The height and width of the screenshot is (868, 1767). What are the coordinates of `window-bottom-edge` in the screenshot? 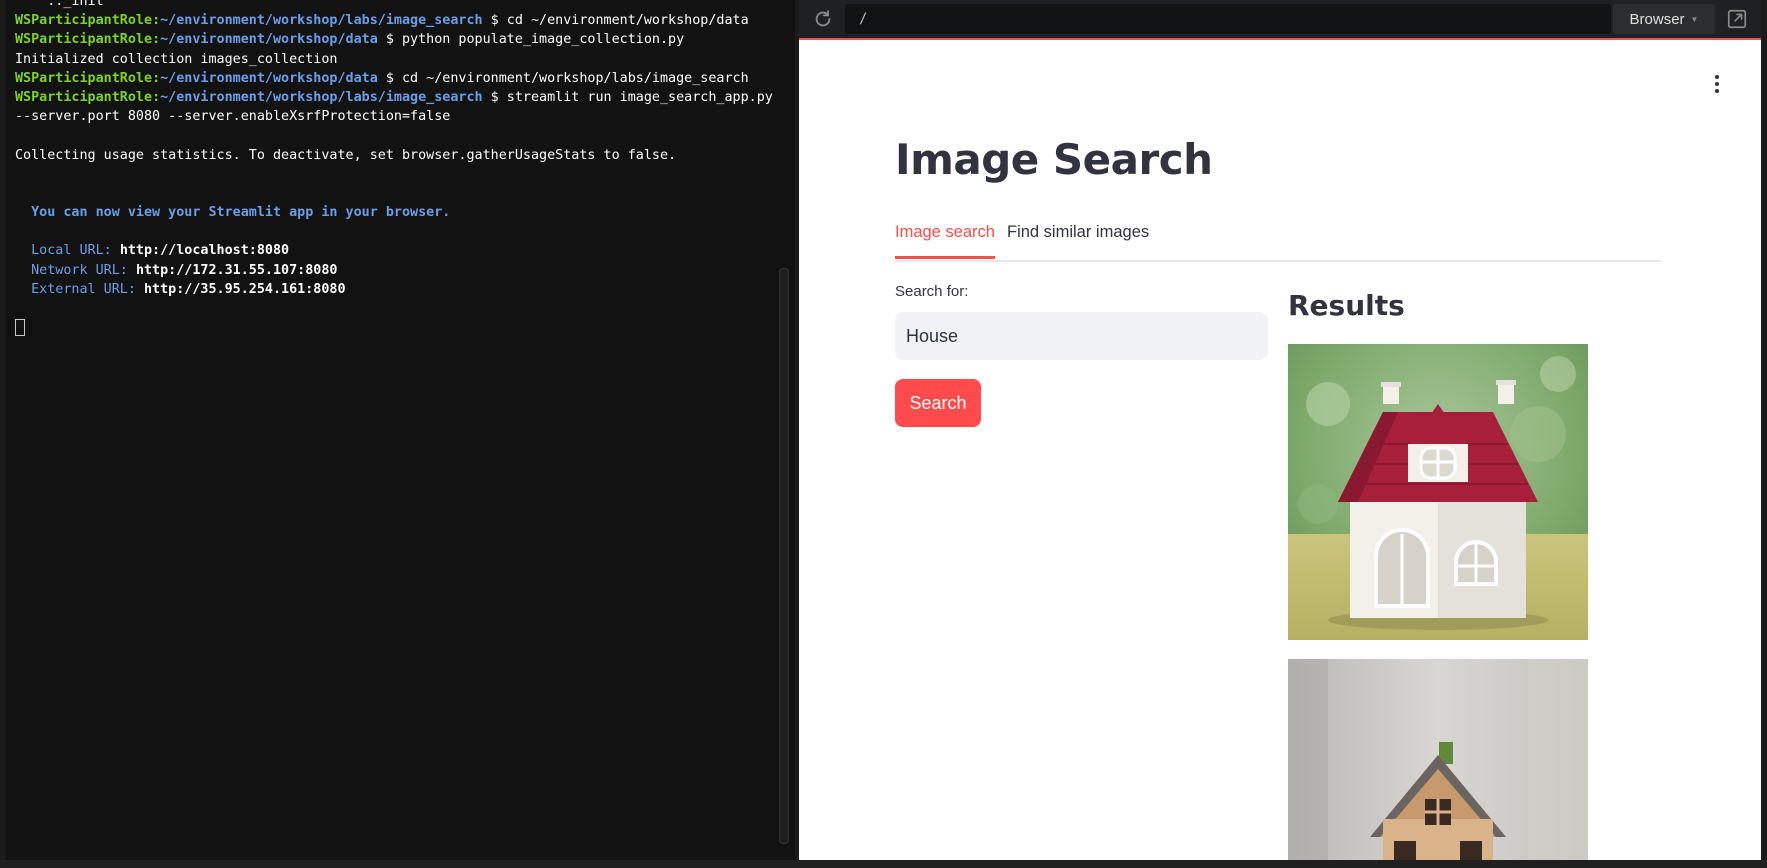 It's located at (883, 864).